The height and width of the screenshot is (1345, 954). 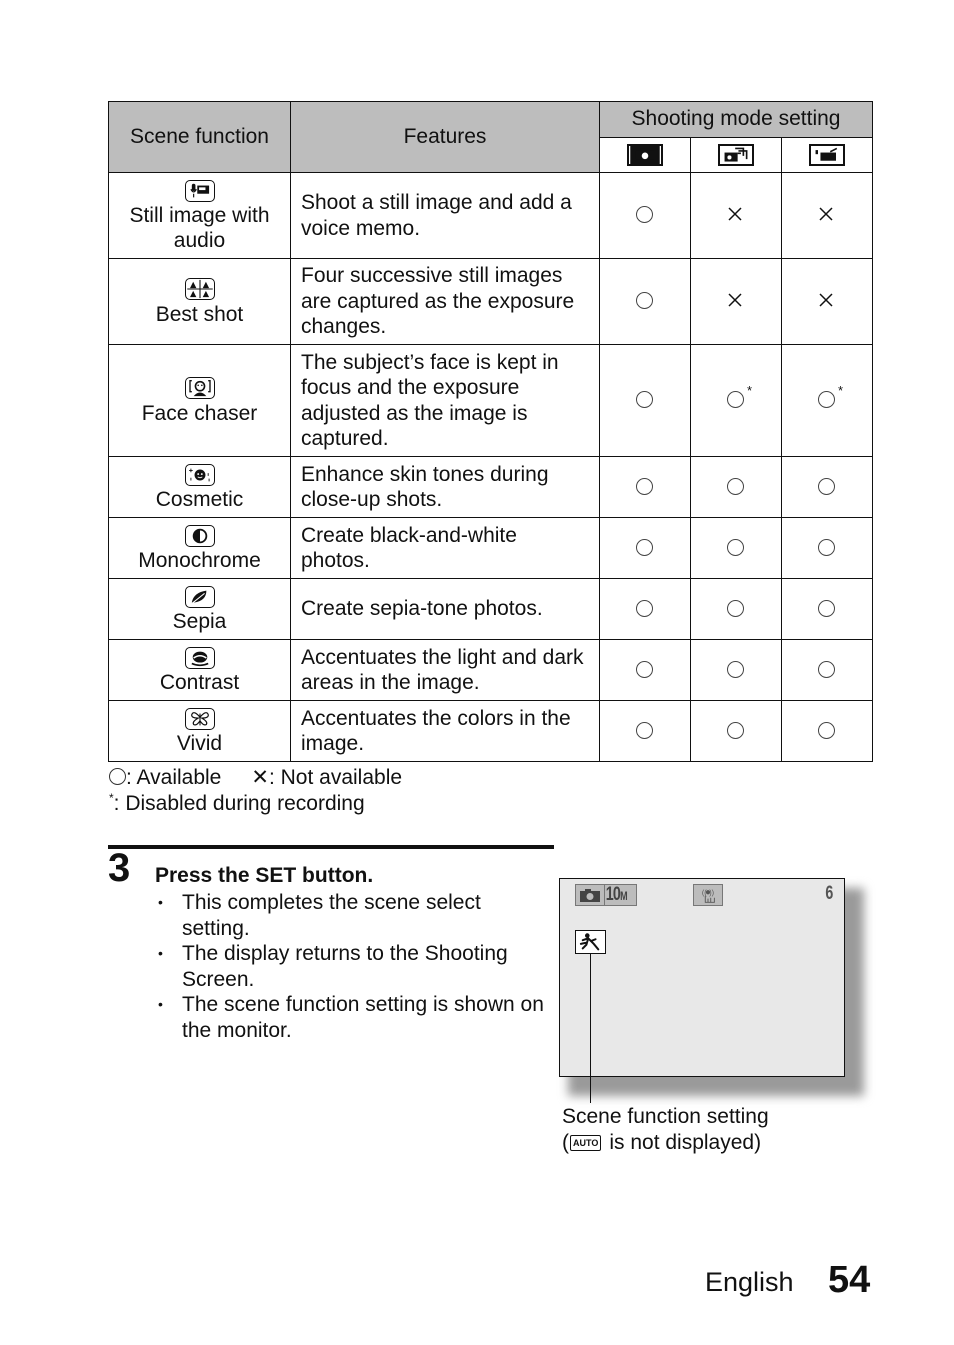 What do you see at coordinates (199, 289) in the screenshot?
I see `best-shot-icon` at bounding box center [199, 289].